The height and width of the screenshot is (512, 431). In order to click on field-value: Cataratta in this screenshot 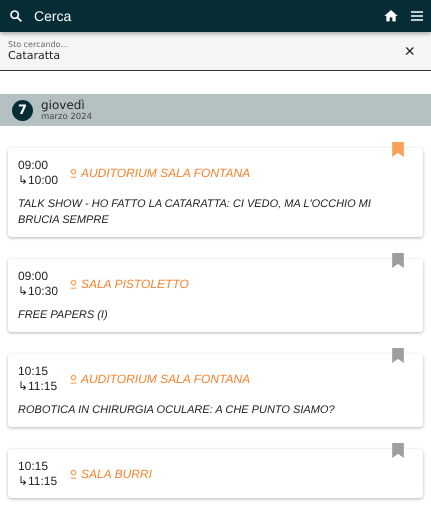, I will do `click(35, 55)`.